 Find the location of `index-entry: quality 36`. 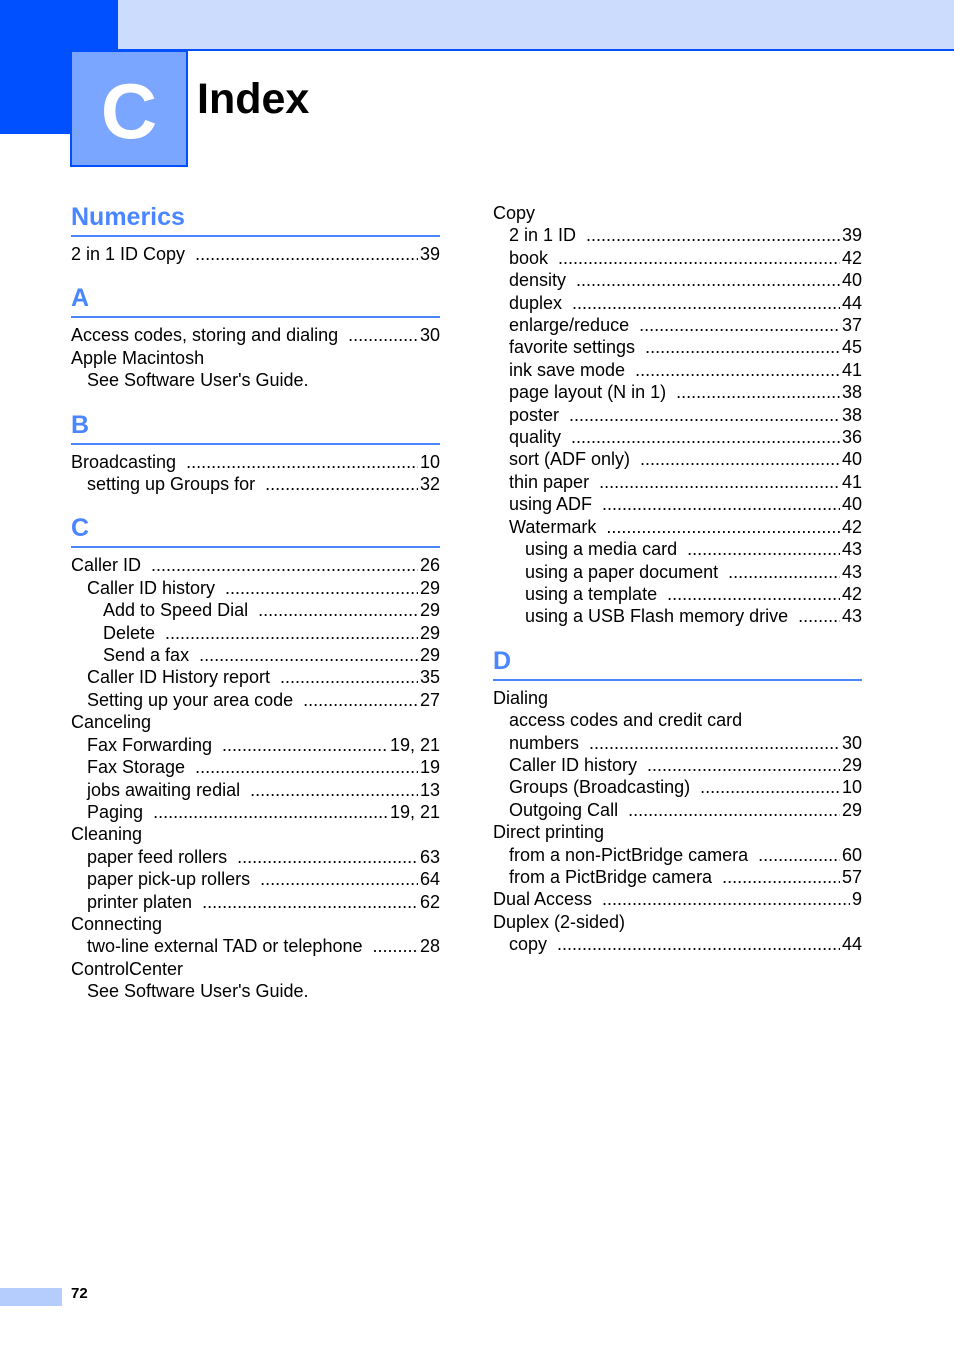

index-entry: quality 36 is located at coordinates (677, 437).